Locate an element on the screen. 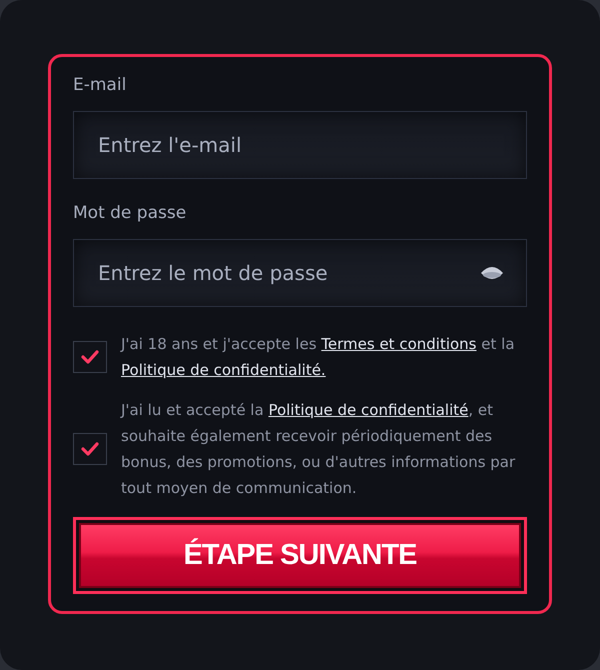 The height and width of the screenshot is (670, 600). password-field: Entrez le mot de passe is located at coordinates (300, 273).